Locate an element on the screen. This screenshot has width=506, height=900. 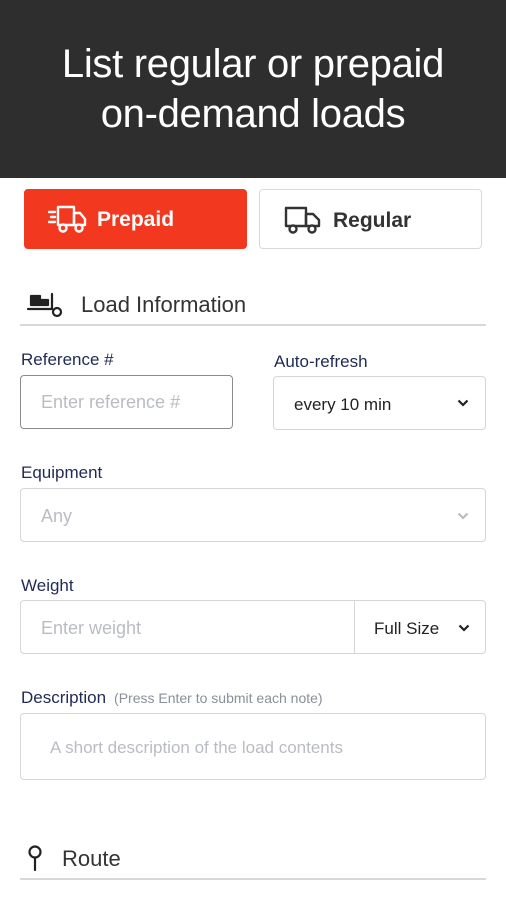
weight-unit-select: Full Size is located at coordinates (420, 627).